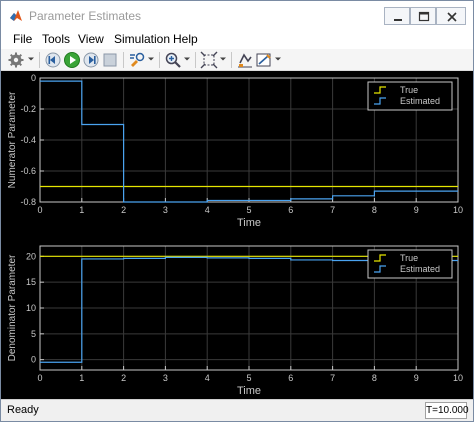  I want to click on denominator-y-axis-label: Denominator Parameter, so click(12, 307).